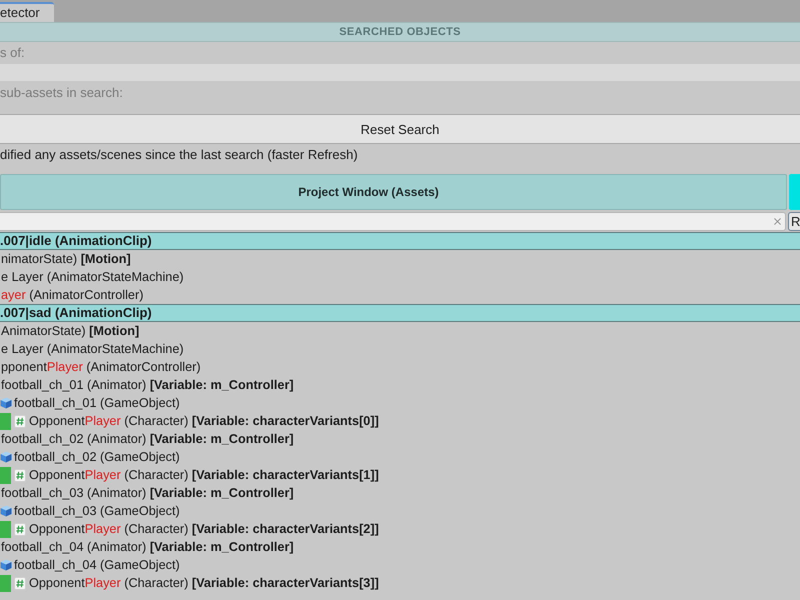 The image size is (800, 600). I want to click on result-item: football_ch_02 (Animator) [Variable: m_Controller], so click(147, 439).